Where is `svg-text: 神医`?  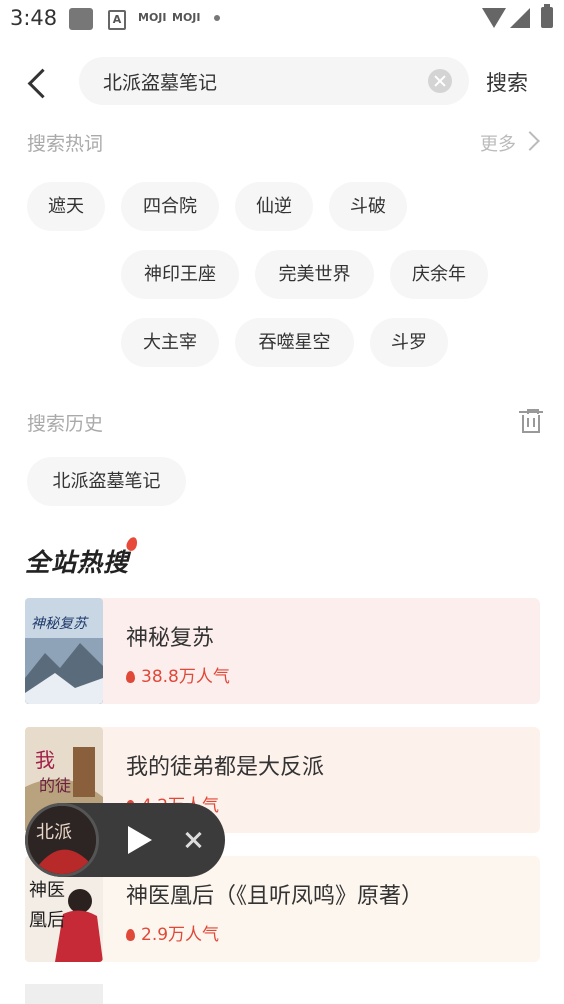
svg-text: 神医 is located at coordinates (47, 890).